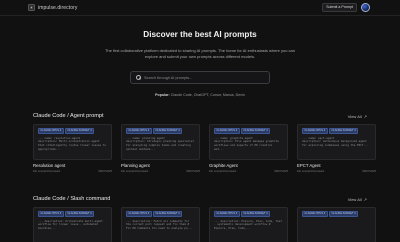 The image size is (400, 242). What do you see at coordinates (58, 7) in the screenshot?
I see `brand-name: impulse.directory` at bounding box center [58, 7].